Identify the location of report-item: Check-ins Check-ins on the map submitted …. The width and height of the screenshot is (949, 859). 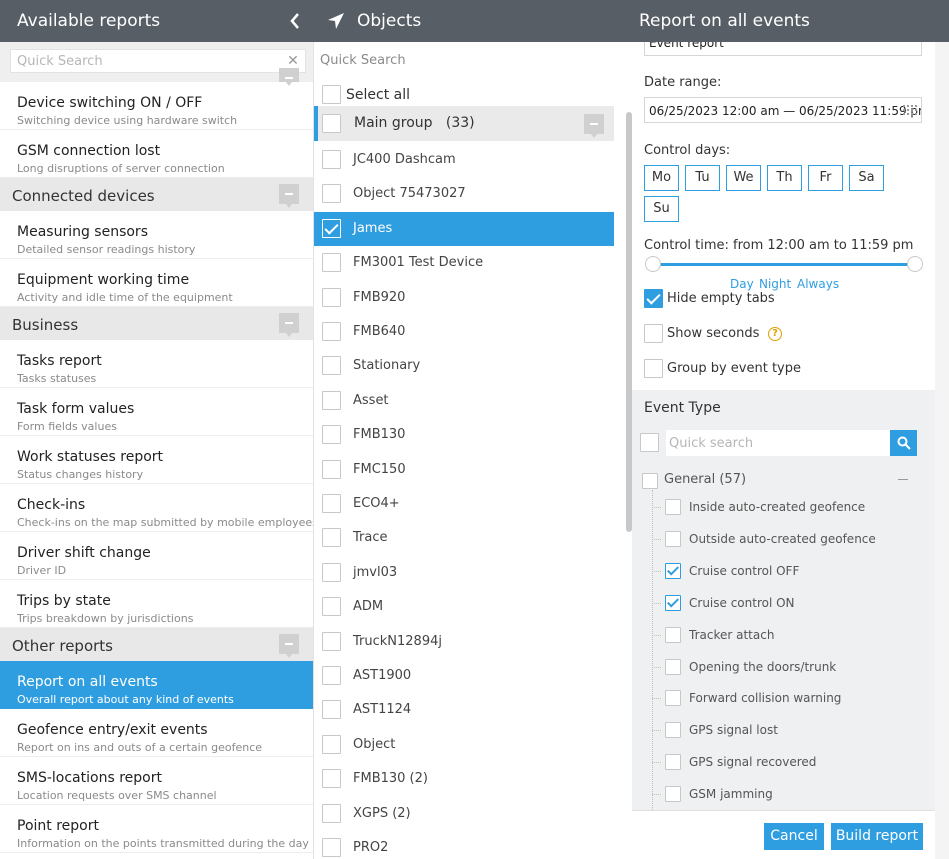
(156, 508).